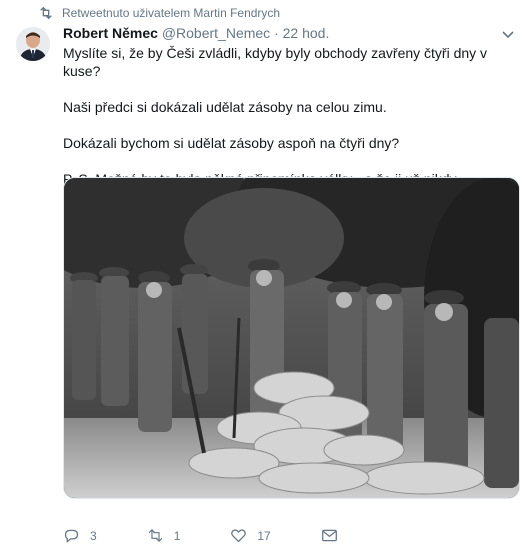  I want to click on reply-icon, so click(71, 536).